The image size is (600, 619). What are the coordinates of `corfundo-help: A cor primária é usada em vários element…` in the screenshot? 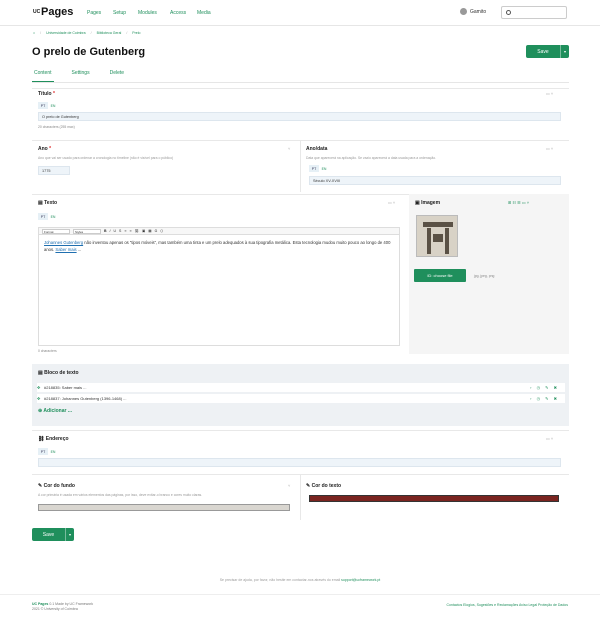 It's located at (120, 495).